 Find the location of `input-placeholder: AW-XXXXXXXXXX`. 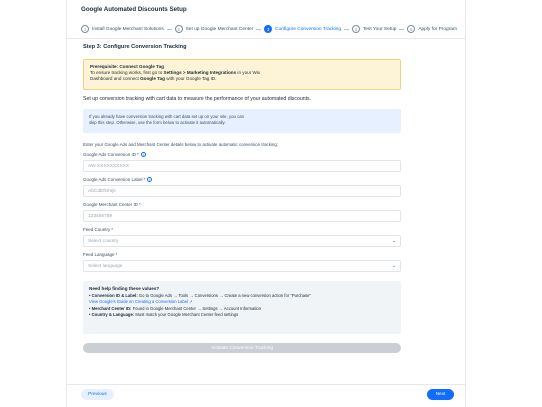

input-placeholder: AW-XXXXXXXXXX is located at coordinates (109, 166).